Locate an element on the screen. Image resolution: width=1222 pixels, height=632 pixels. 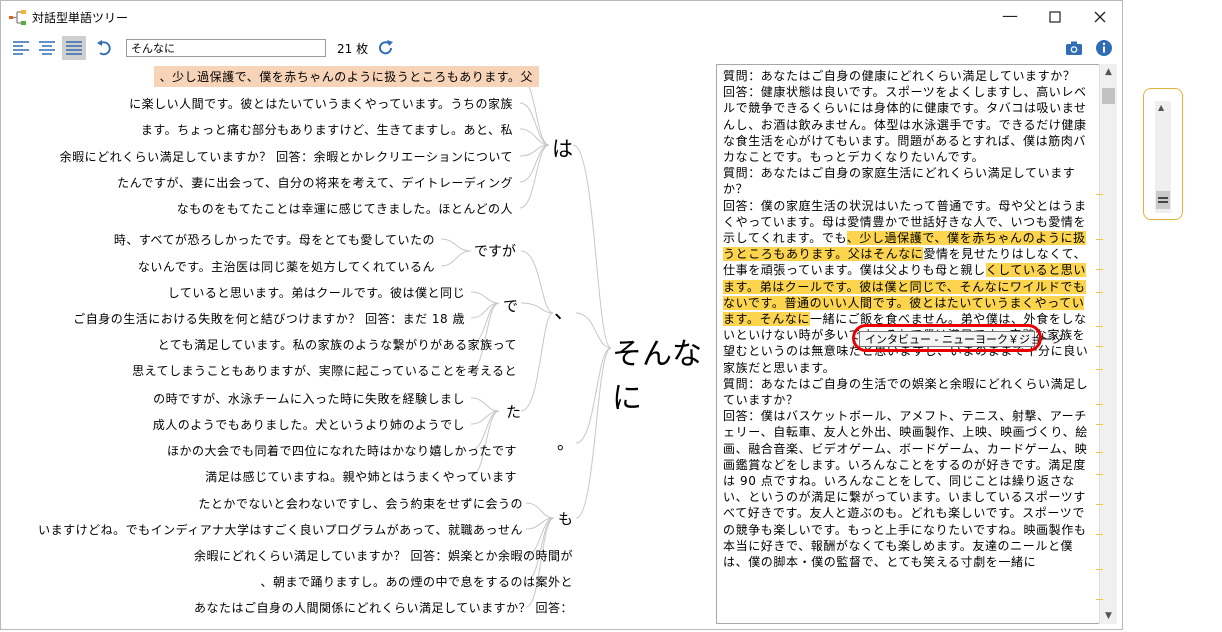
tree-leaf-line: たとかでないと会わないですし、会う約束をせずに会うの is located at coordinates (360, 503).